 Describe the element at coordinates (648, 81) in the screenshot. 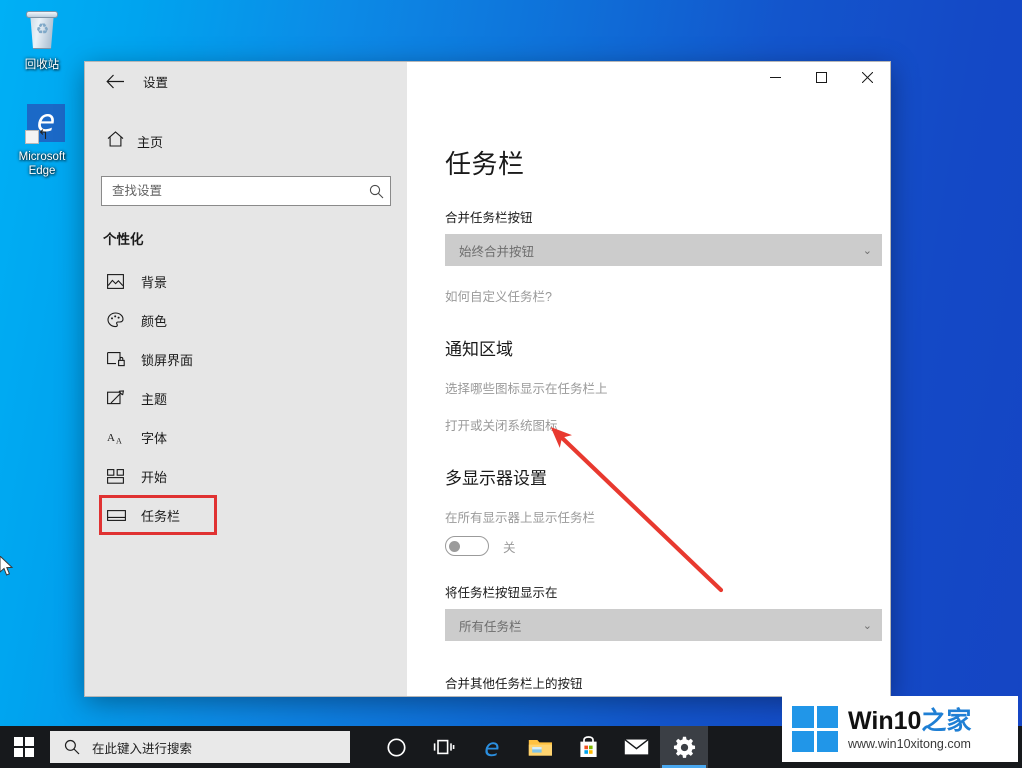

I see `window-controls` at that location.